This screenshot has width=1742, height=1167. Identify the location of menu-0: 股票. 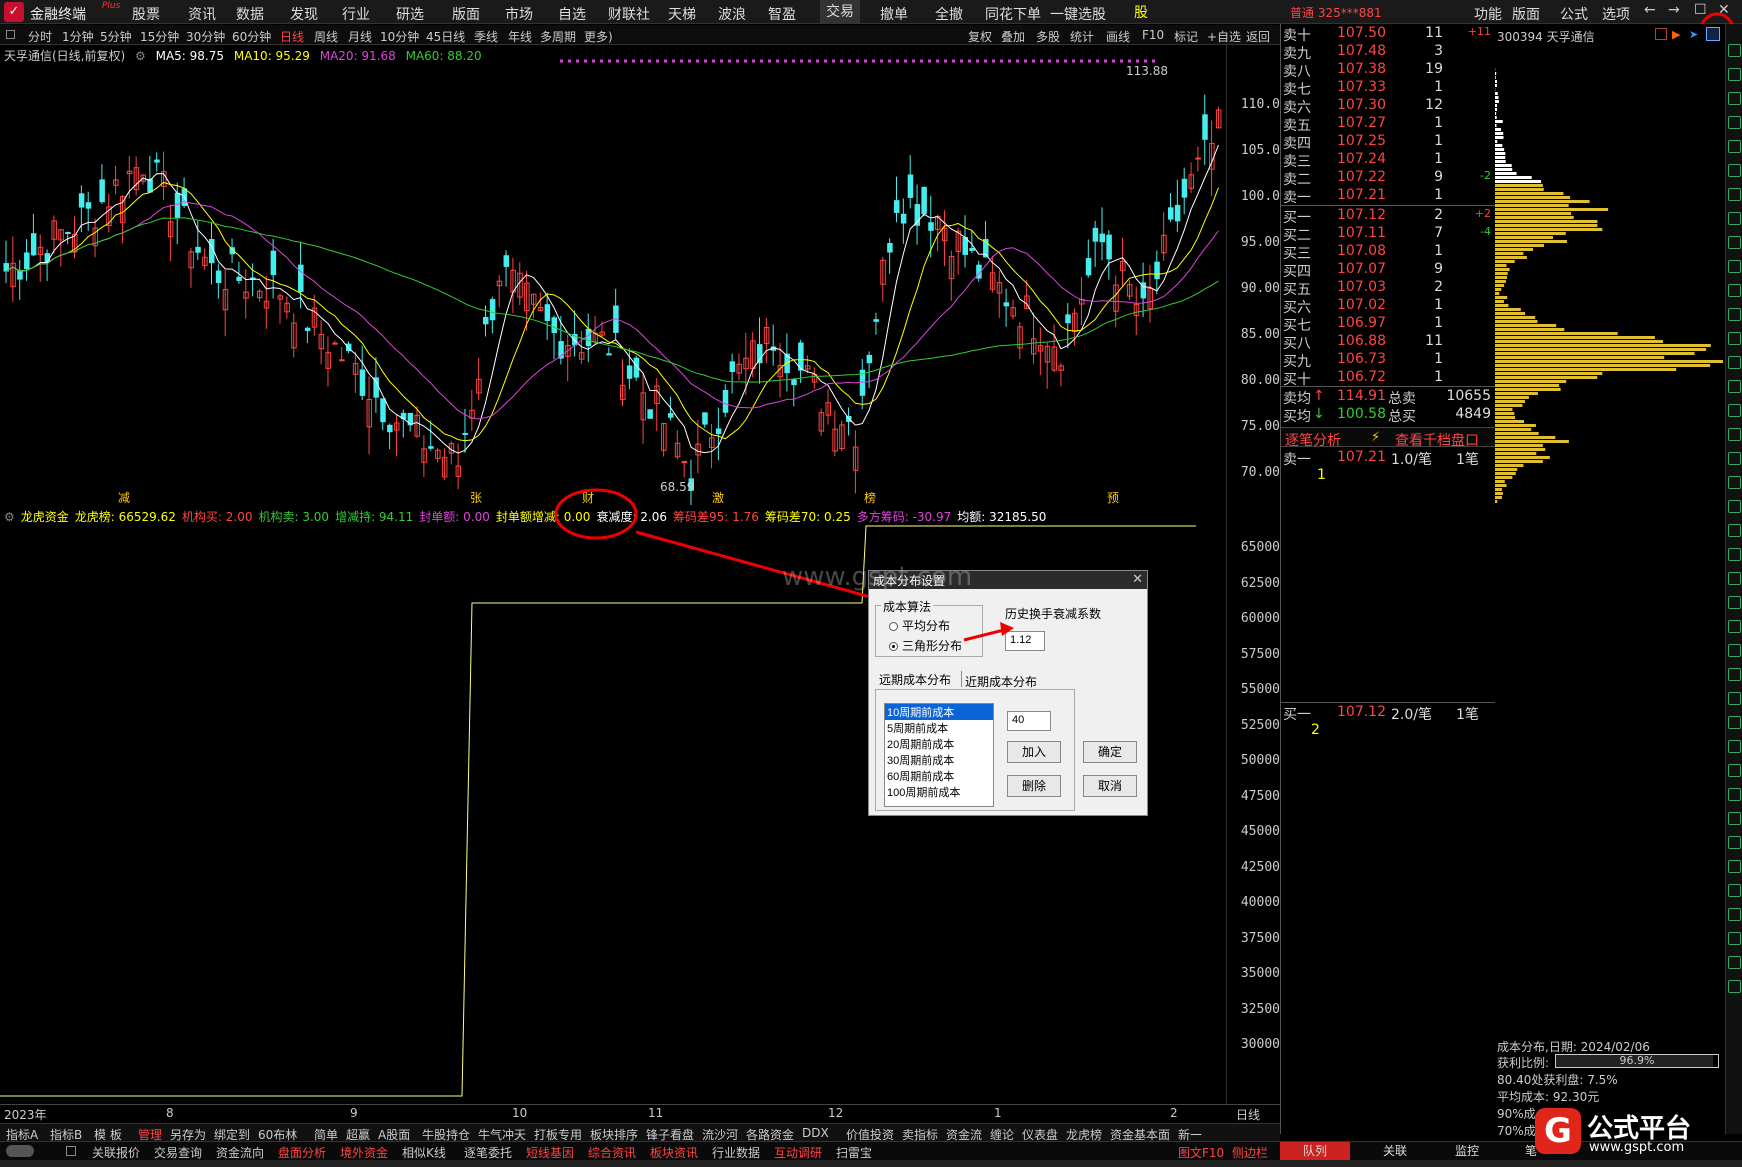
(146, 14).